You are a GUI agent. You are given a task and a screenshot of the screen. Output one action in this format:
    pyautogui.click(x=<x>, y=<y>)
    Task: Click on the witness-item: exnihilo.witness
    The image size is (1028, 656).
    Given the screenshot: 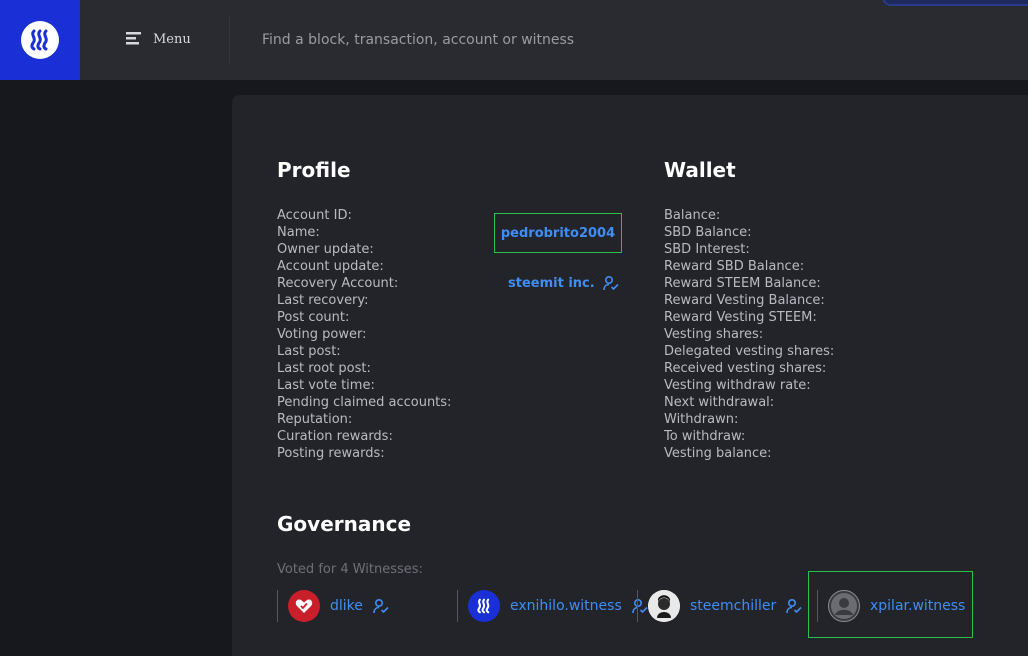 What is the action you would take?
    pyautogui.click(x=552, y=606)
    